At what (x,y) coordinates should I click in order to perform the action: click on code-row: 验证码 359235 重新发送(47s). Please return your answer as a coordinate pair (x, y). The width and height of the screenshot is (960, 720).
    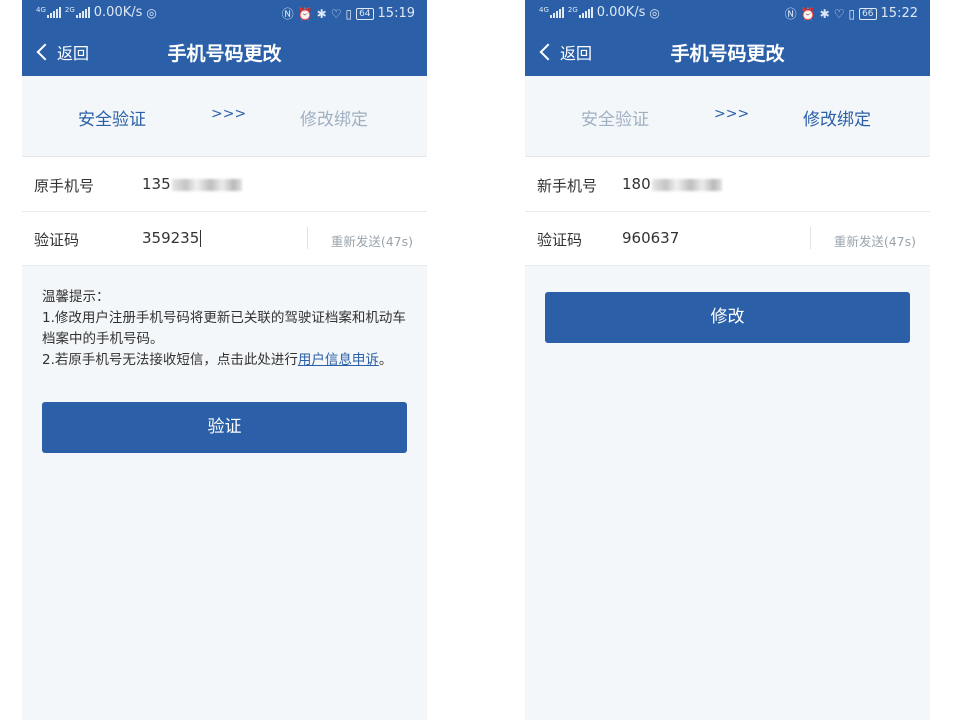
    Looking at the image, I should click on (224, 238).